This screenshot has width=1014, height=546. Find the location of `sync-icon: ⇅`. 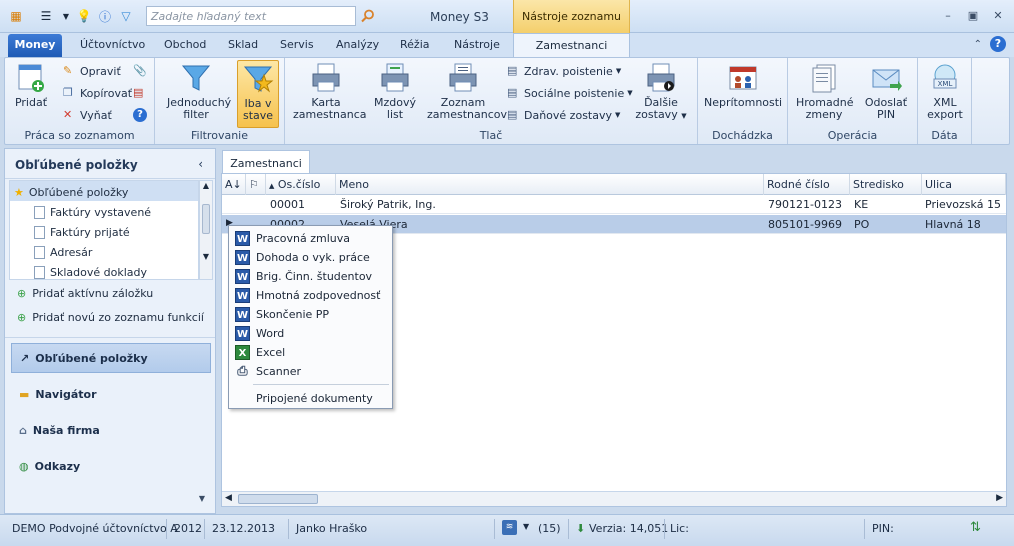

sync-icon: ⇅ is located at coordinates (975, 527).